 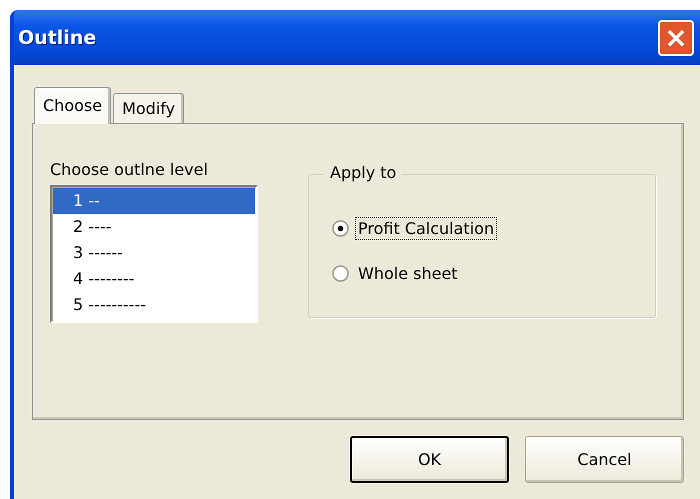 What do you see at coordinates (129, 169) in the screenshot?
I see `list-label: Choose outlne level` at bounding box center [129, 169].